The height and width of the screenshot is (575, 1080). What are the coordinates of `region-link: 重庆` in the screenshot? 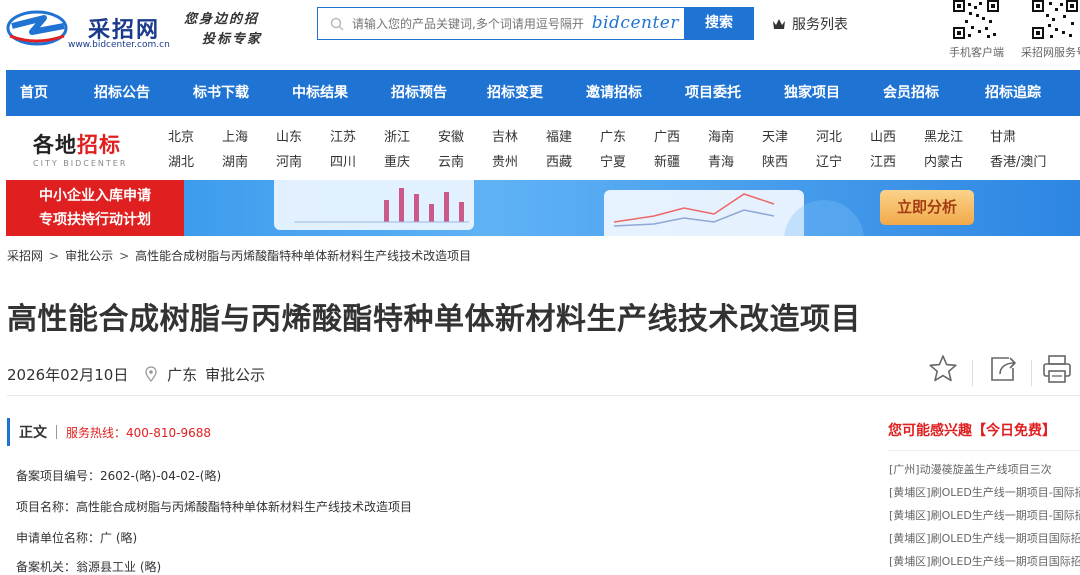 It's located at (397, 160).